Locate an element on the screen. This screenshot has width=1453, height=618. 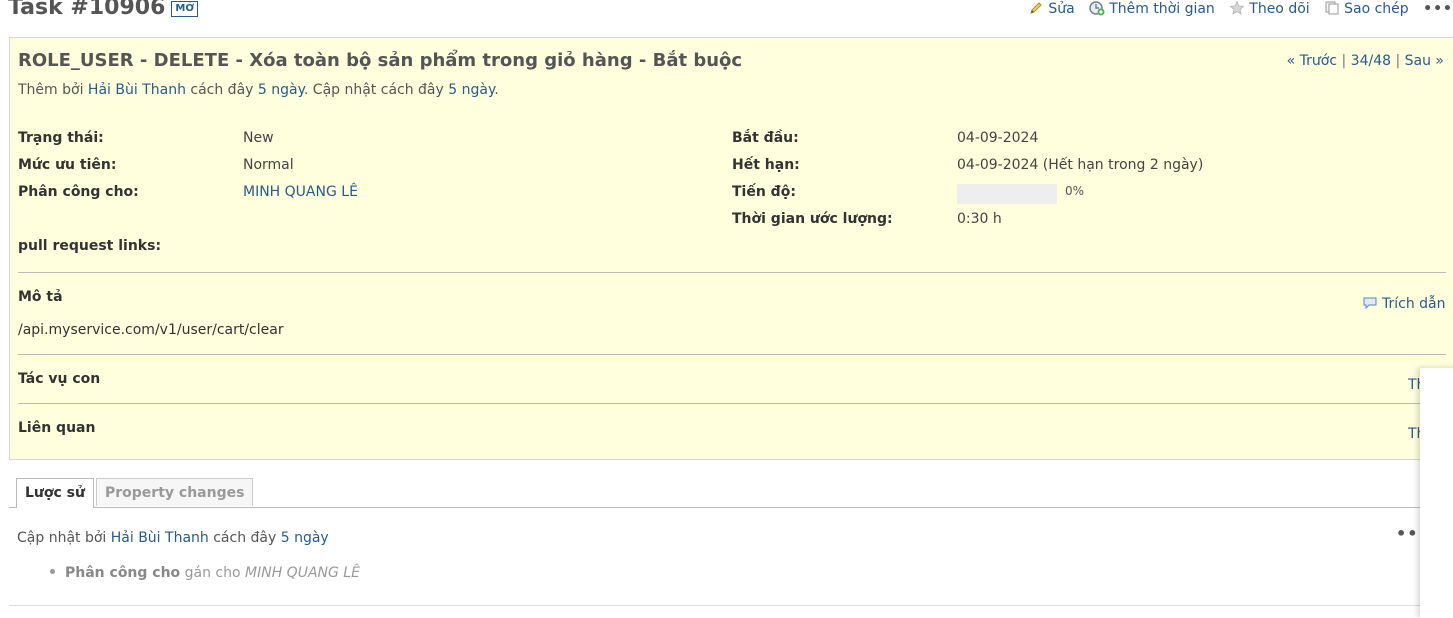
assignee-label: Phân công cho: is located at coordinates (78, 192).